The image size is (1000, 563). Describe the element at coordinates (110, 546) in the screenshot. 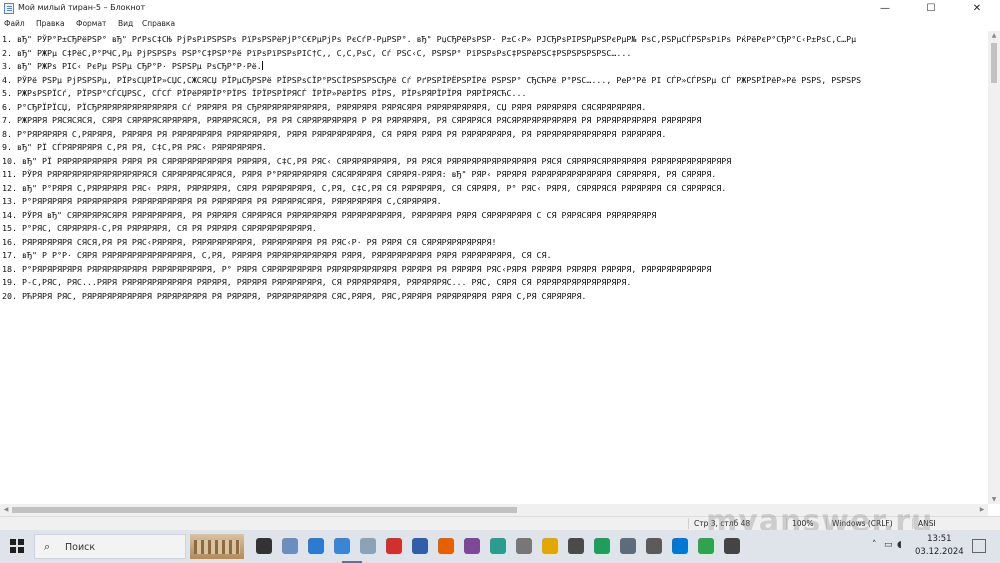

I see `taskbar-search: ⌕ Поиск` at that location.